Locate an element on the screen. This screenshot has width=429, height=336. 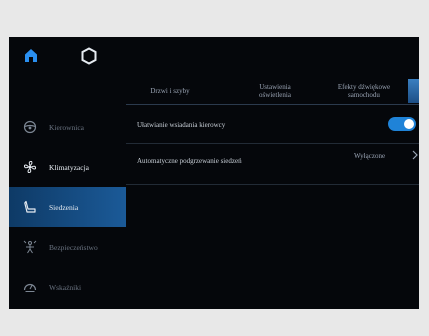
sidebar-item-safety: Bezpieczeństwo is located at coordinates (67, 247).